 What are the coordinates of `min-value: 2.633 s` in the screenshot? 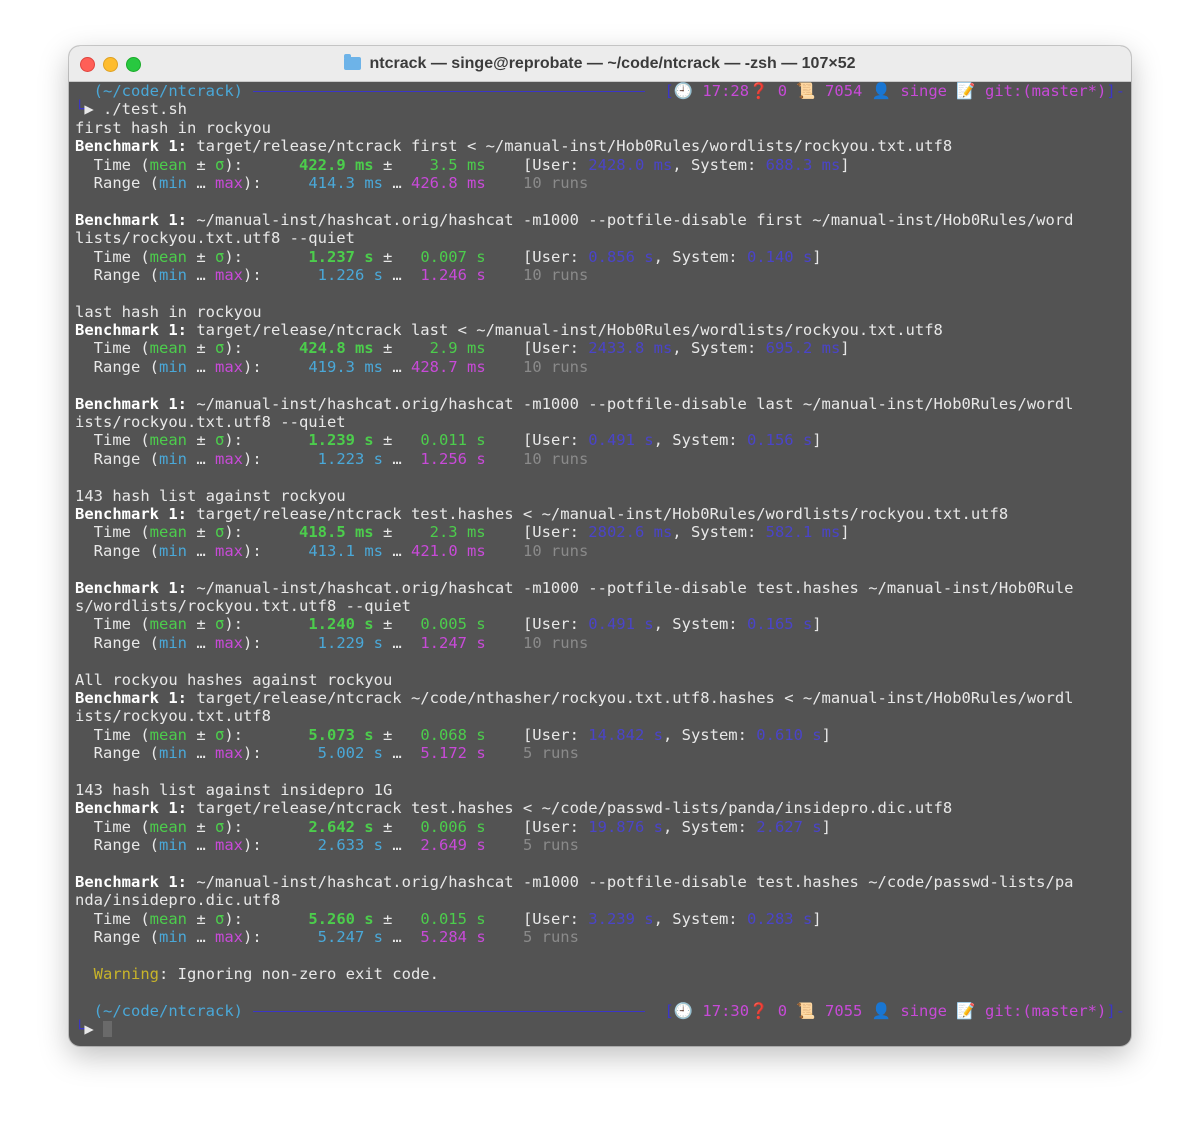 It's located at (341, 845).